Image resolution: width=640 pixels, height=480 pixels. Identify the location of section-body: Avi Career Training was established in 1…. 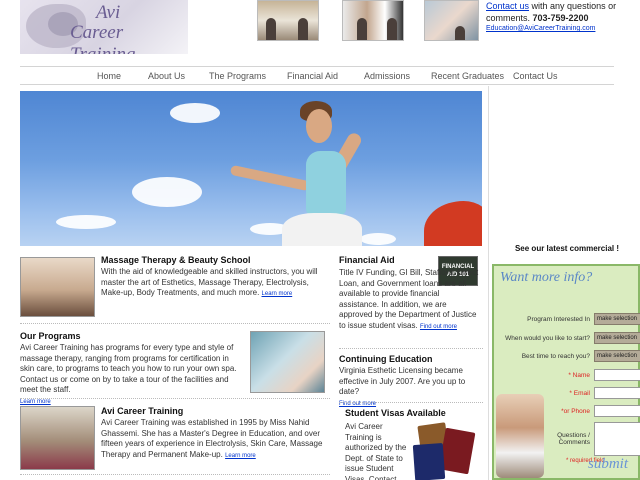
(214, 439).